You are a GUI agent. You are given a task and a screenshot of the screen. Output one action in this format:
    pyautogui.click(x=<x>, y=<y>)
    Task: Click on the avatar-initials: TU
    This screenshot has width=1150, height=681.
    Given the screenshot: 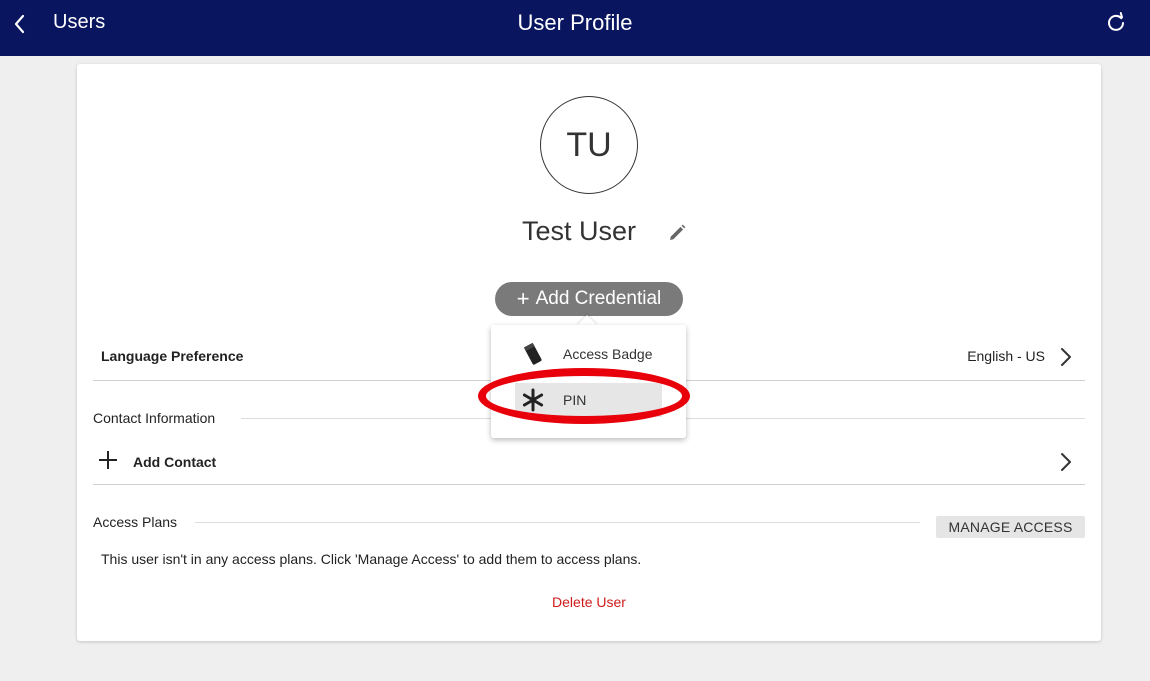 What is the action you would take?
    pyautogui.click(x=589, y=144)
    